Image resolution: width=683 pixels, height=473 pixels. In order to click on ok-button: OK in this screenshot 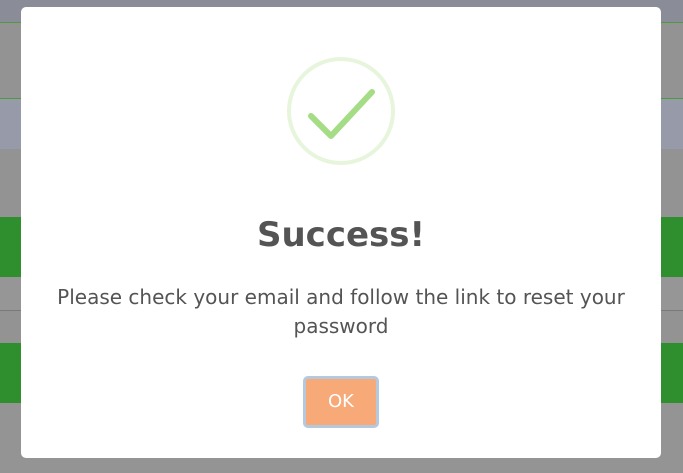, I will do `click(341, 402)`.